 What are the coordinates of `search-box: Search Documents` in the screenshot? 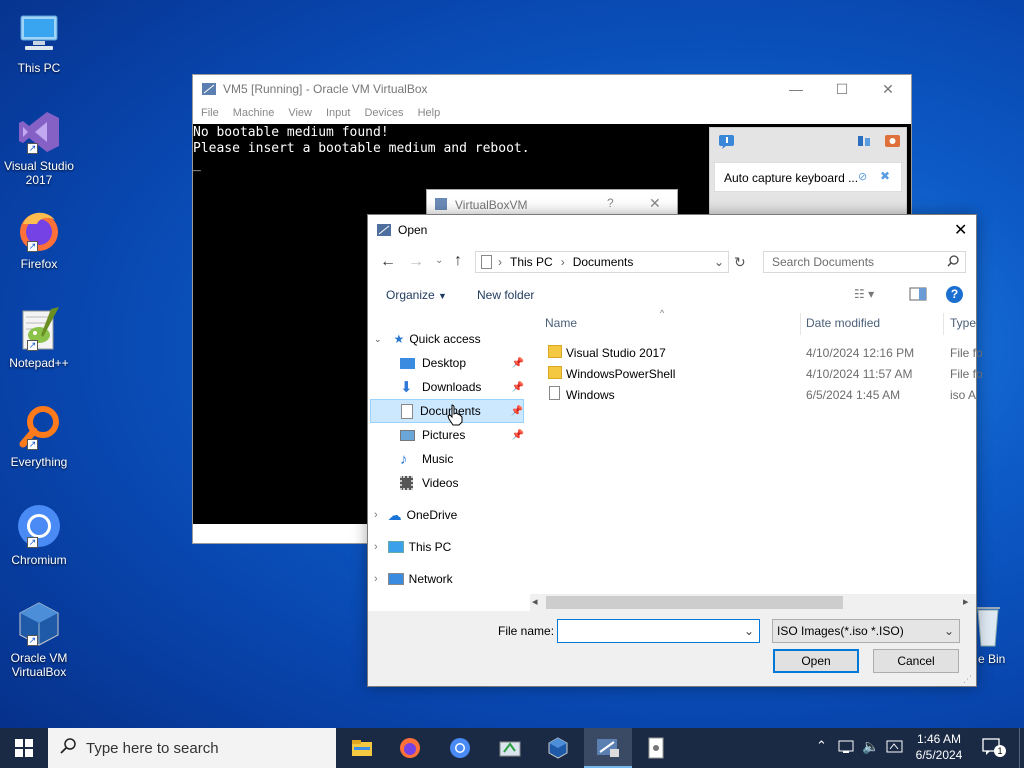 It's located at (864, 262).